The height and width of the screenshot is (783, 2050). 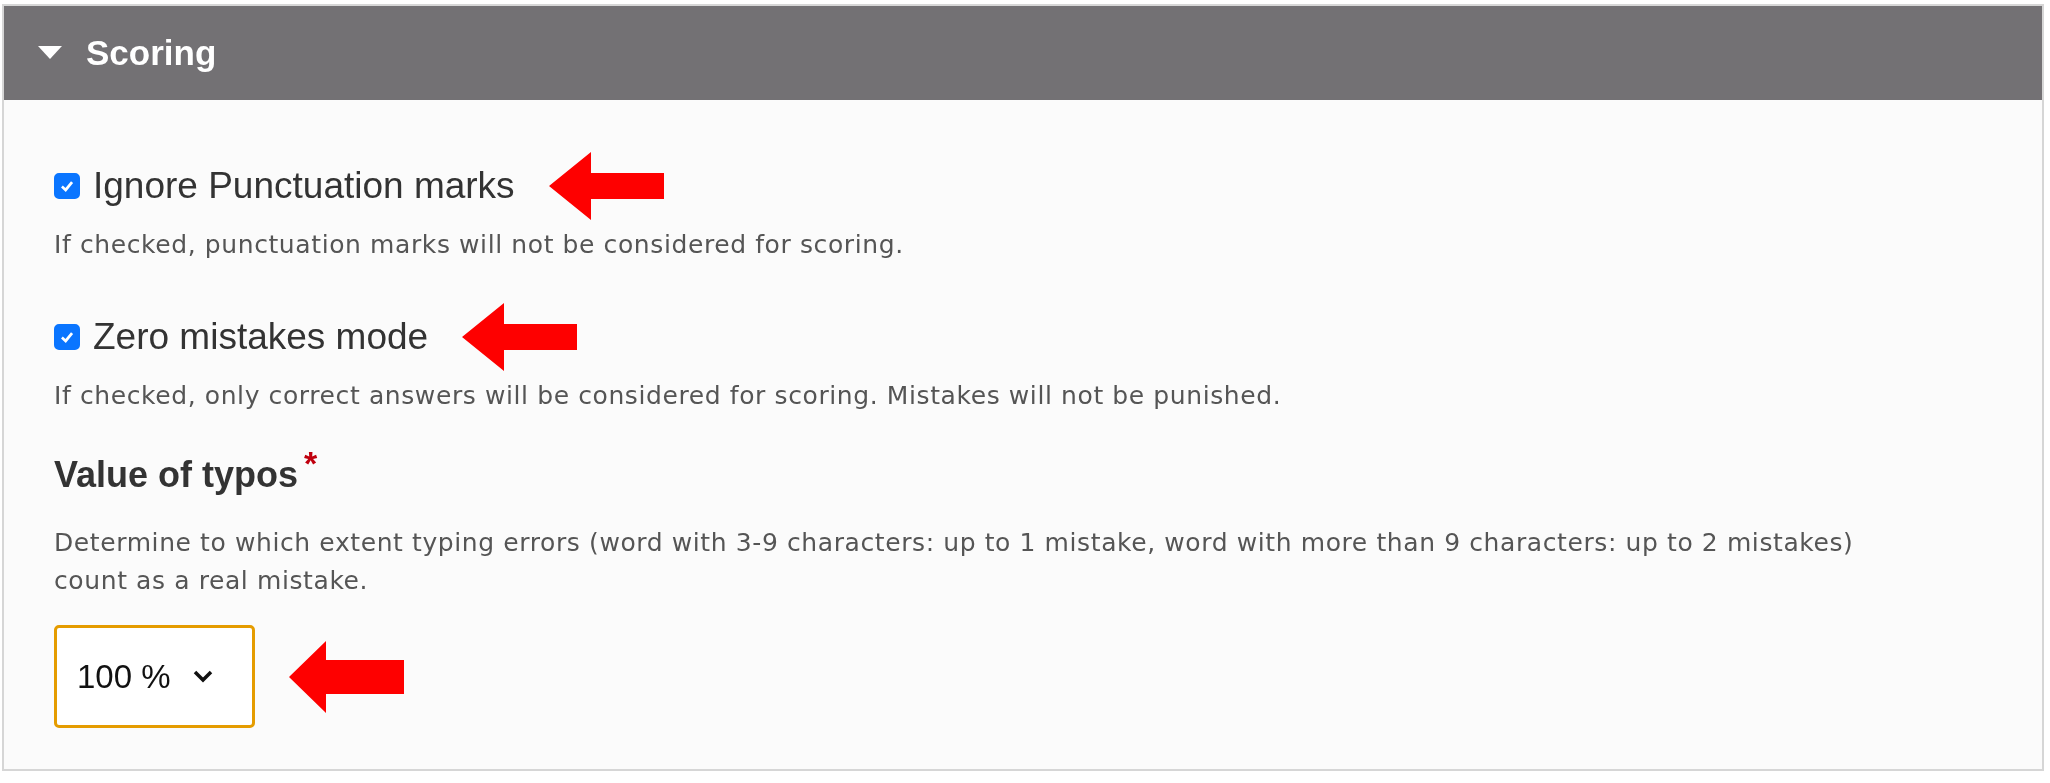 What do you see at coordinates (176, 475) in the screenshot?
I see `field-label: Value of typos` at bounding box center [176, 475].